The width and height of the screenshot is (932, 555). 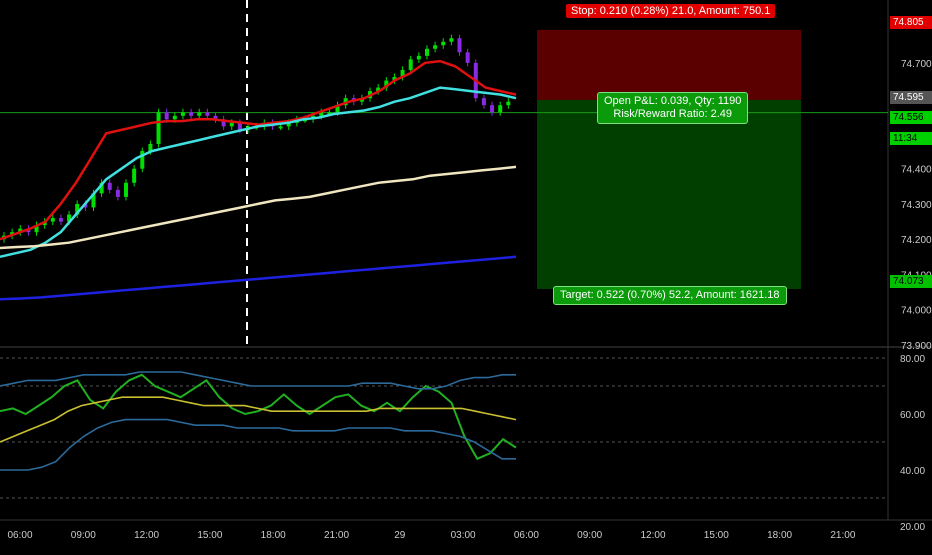 What do you see at coordinates (400, 535) in the screenshot?
I see `time-tick-label: 29` at bounding box center [400, 535].